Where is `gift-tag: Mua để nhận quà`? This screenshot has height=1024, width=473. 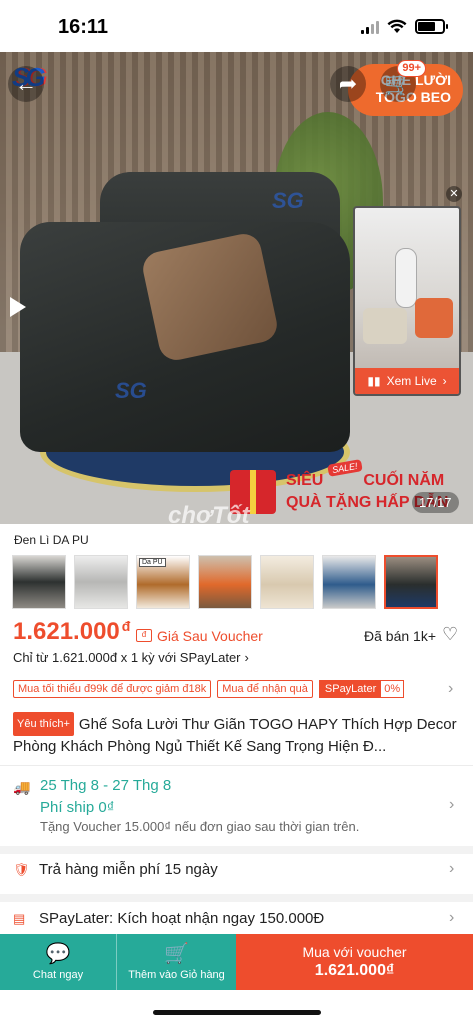
gift-tag: Mua để nhận quà is located at coordinates (265, 689).